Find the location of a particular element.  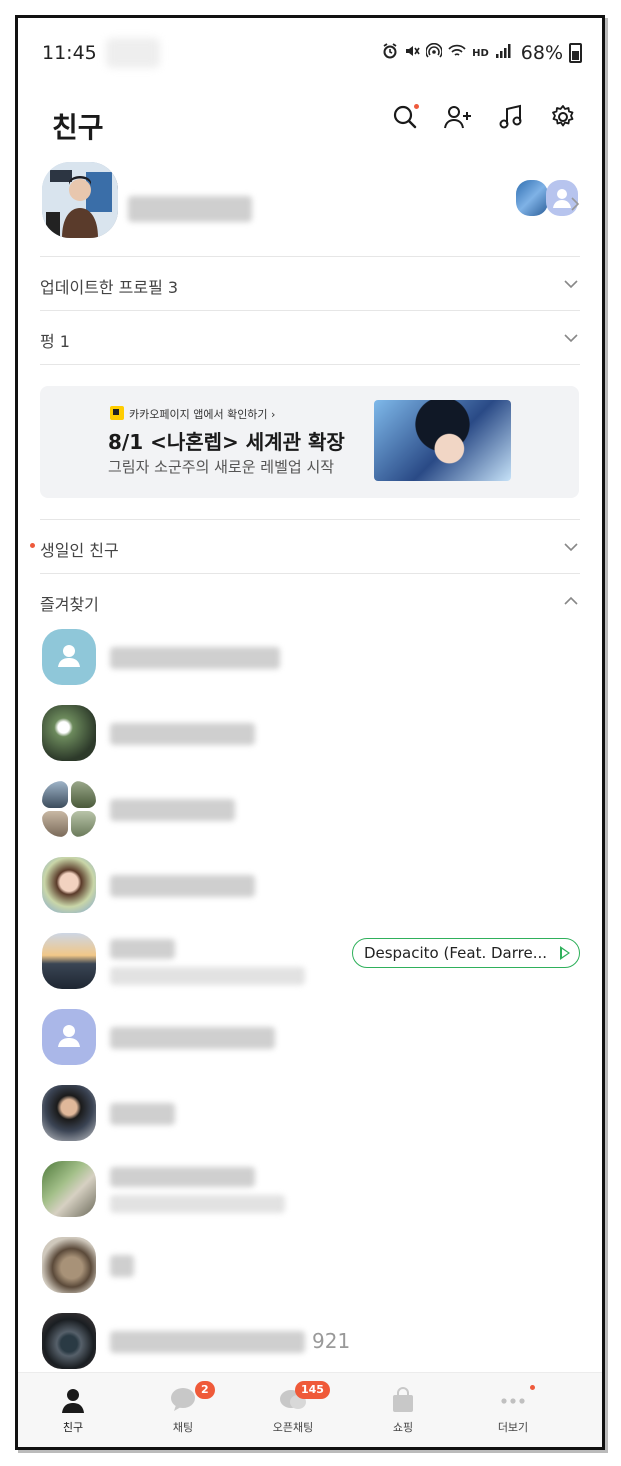

chevron-up-icon is located at coordinates (571, 600).